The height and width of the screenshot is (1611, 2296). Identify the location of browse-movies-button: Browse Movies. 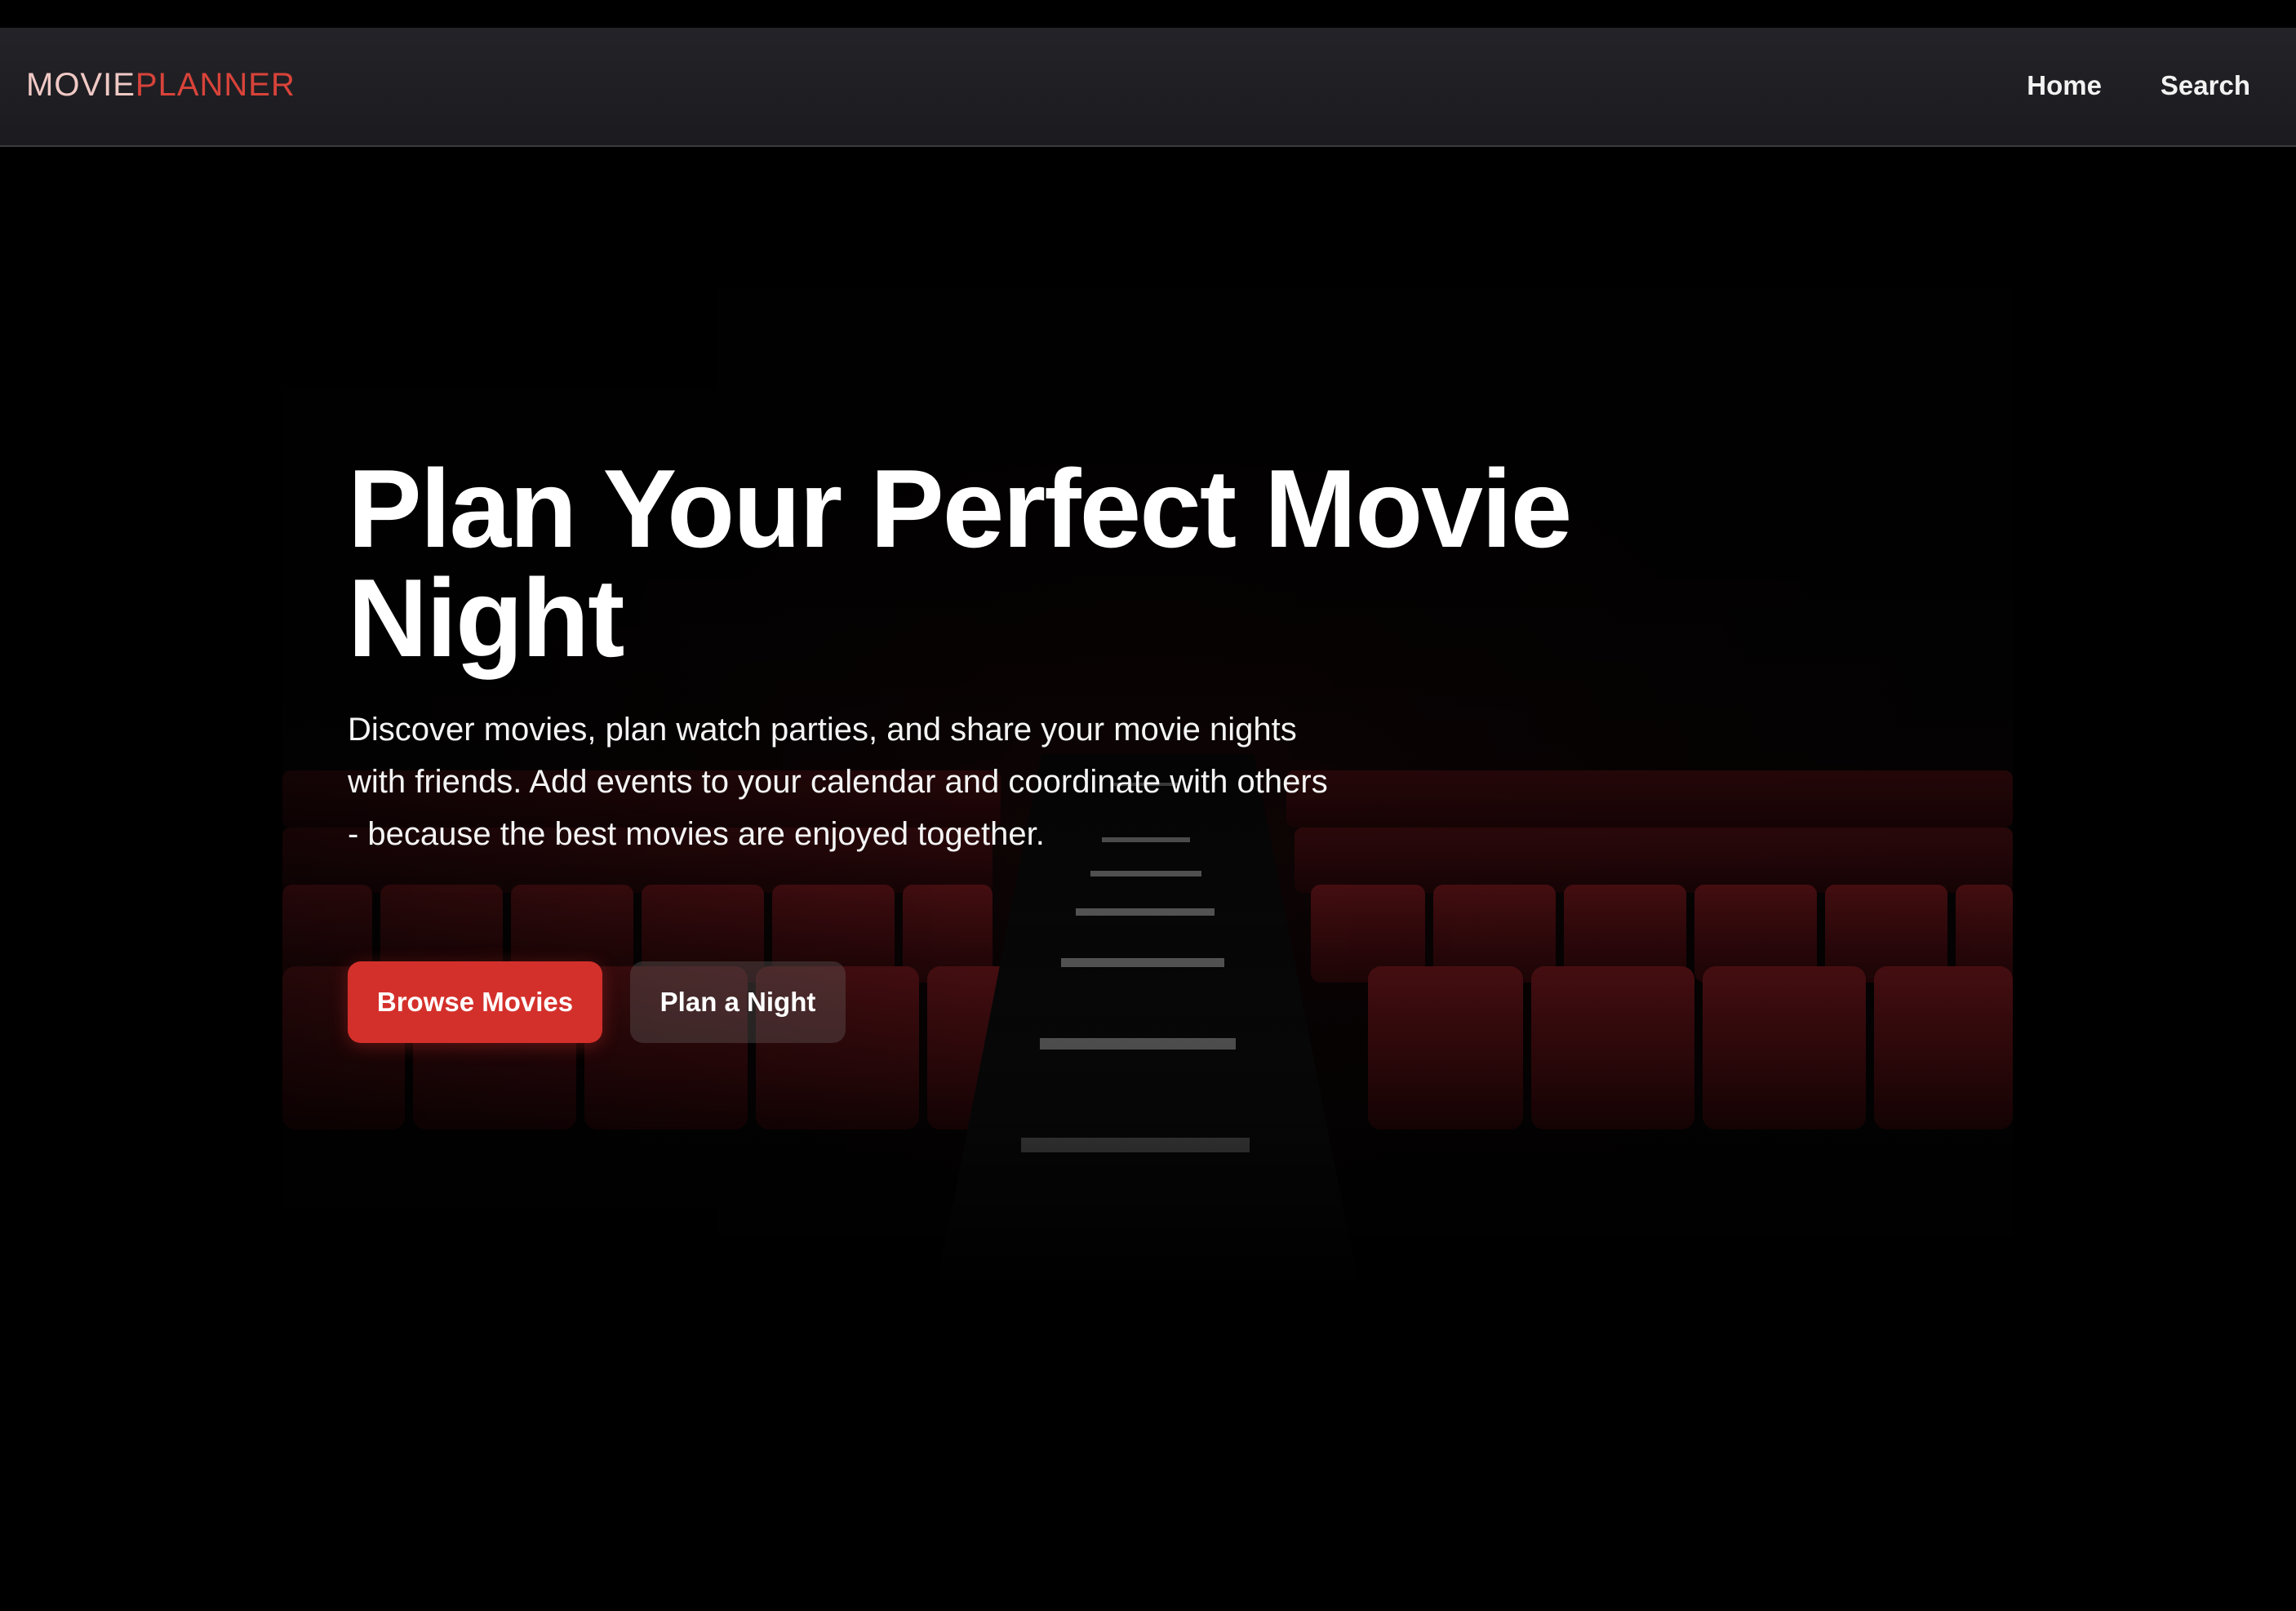
(475, 1002).